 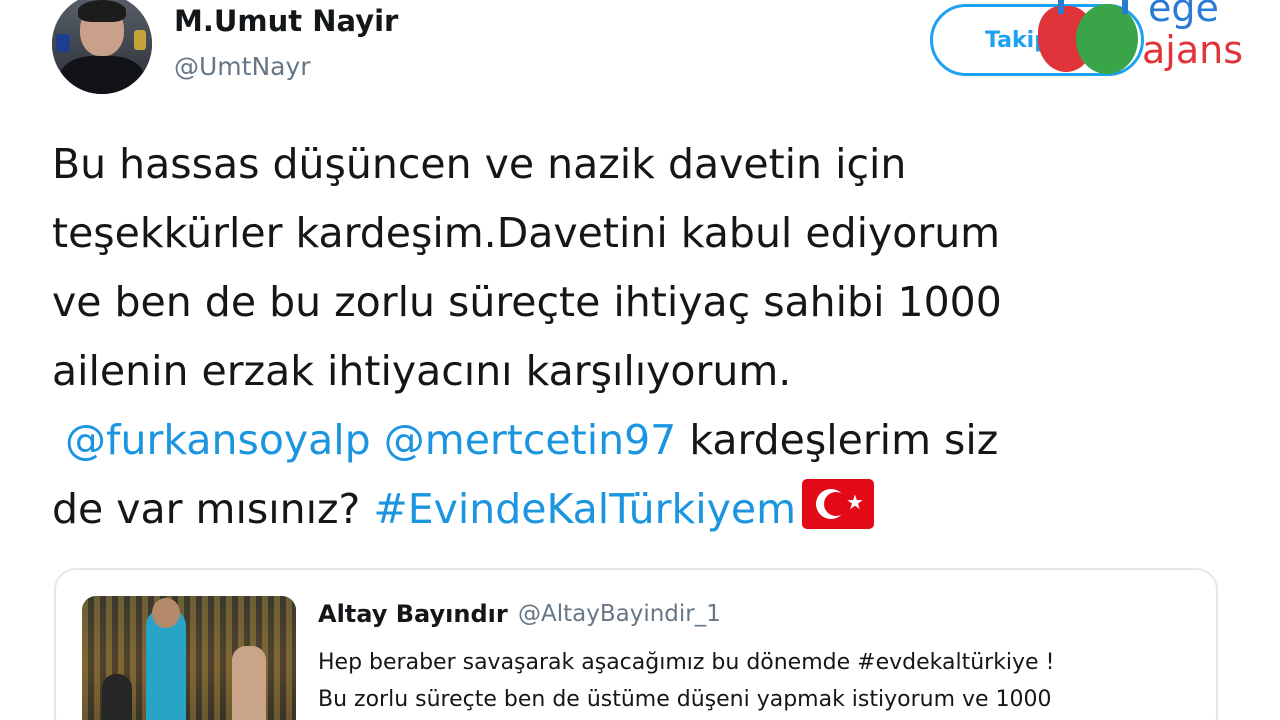 What do you see at coordinates (584, 509) in the screenshot?
I see `hashtag-link: #EvindeKalTürkiyem` at bounding box center [584, 509].